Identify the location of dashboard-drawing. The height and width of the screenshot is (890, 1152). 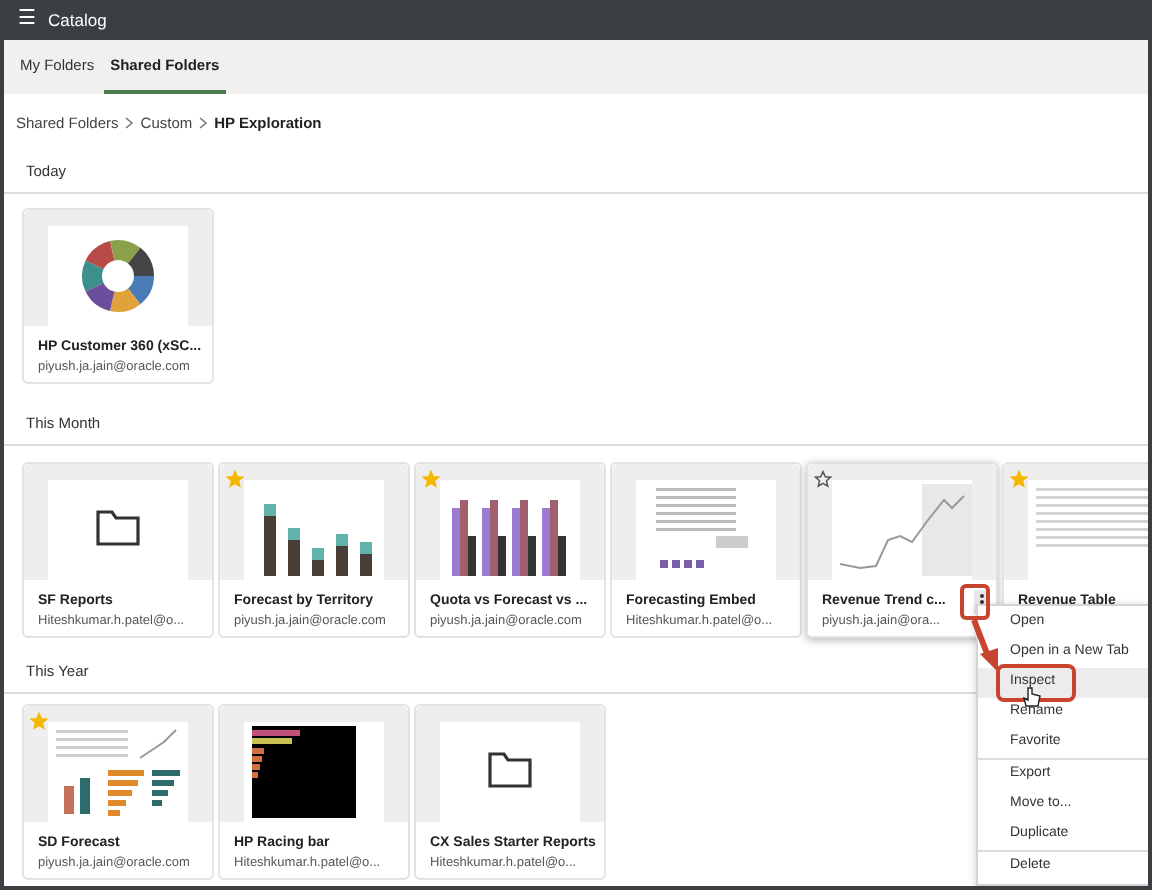
(118, 772).